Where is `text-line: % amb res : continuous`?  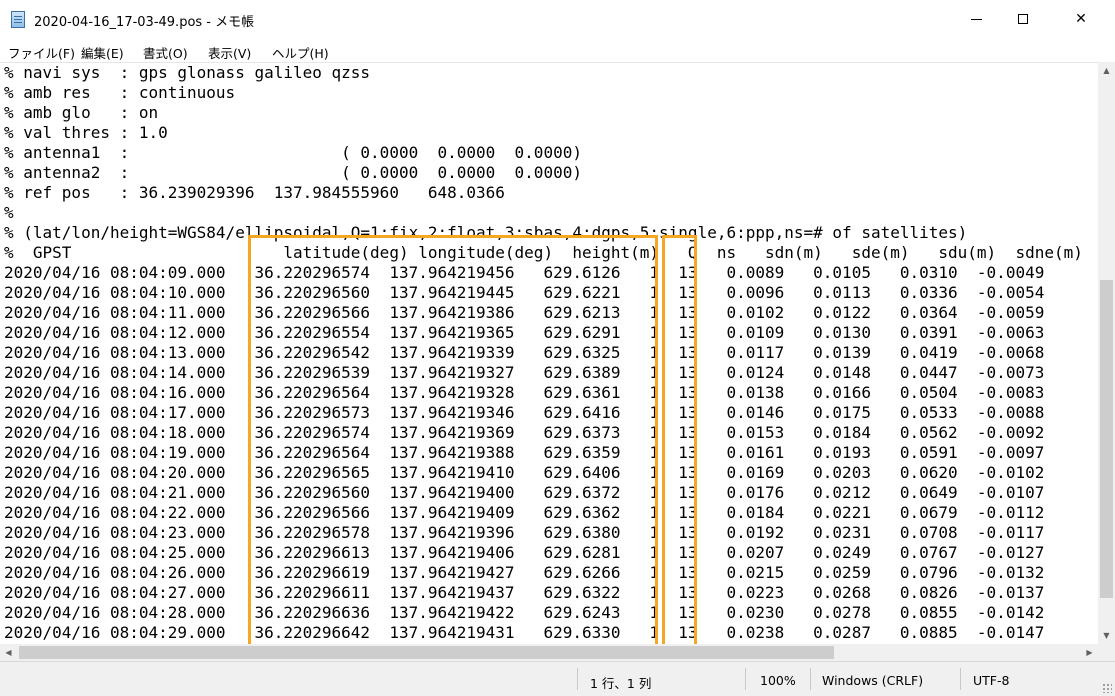
text-line: % amb res : continuous is located at coordinates (120, 92).